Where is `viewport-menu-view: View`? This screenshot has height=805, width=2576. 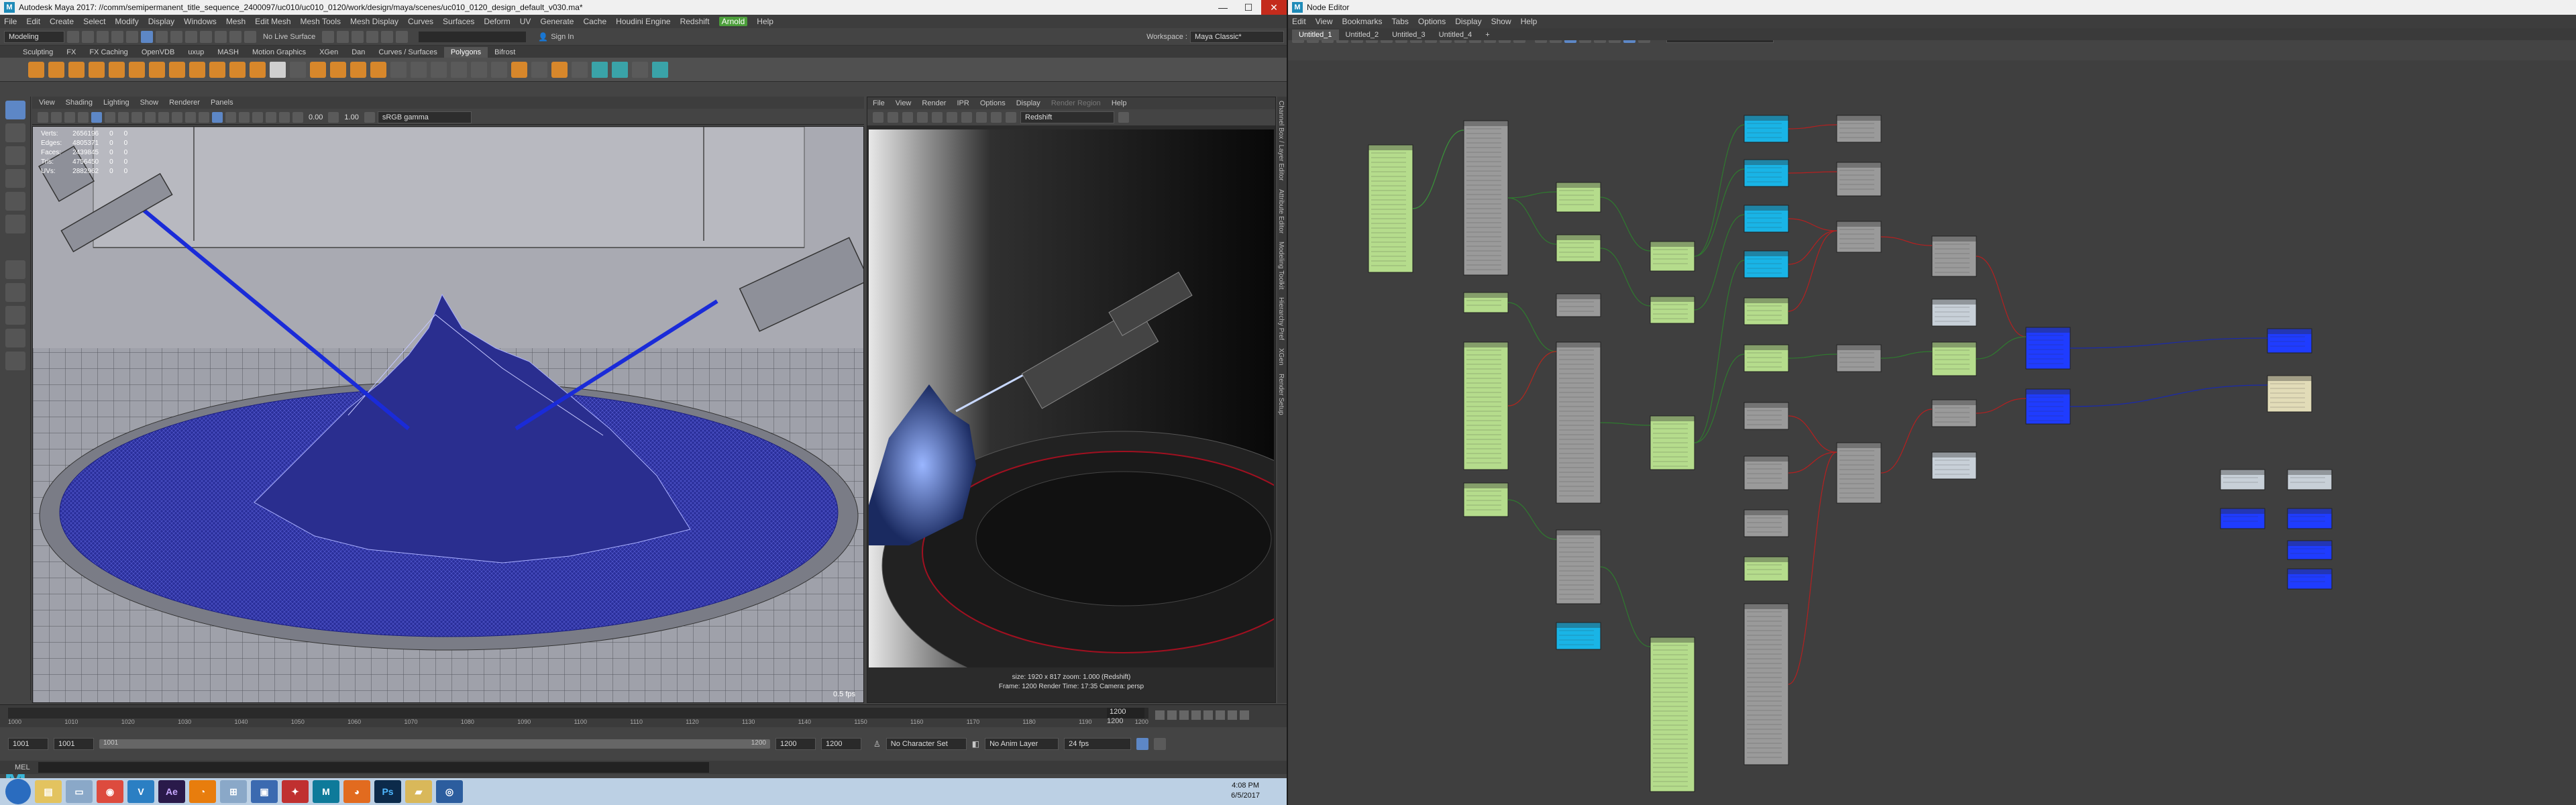 viewport-menu-view: View is located at coordinates (47, 103).